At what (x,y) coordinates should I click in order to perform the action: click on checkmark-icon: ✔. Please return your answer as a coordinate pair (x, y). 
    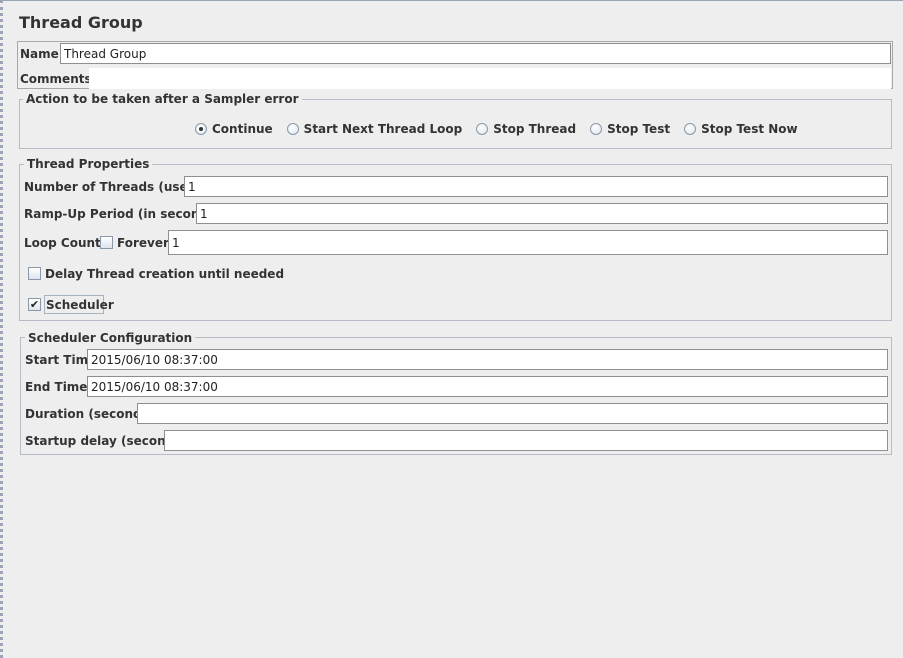
    Looking at the image, I should click on (34, 304).